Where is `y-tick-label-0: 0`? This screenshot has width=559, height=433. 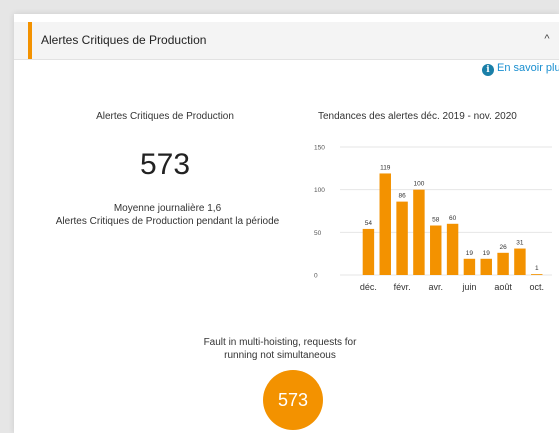 y-tick-label-0: 0 is located at coordinates (316, 276).